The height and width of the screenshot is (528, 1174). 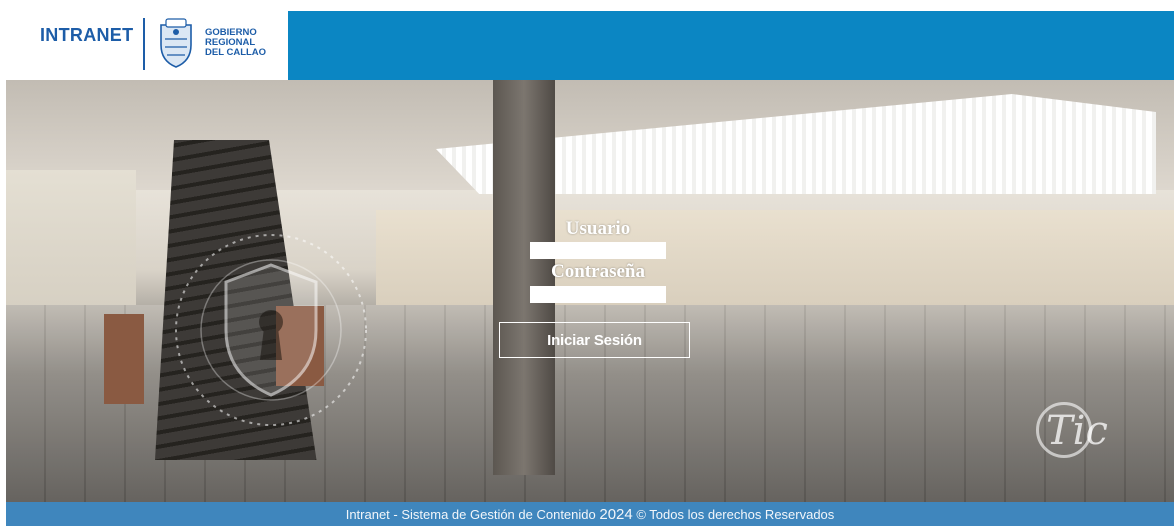 What do you see at coordinates (236, 42) in the screenshot?
I see `org-name: GOBIERNO REGIONAL DEL CALLAO` at bounding box center [236, 42].